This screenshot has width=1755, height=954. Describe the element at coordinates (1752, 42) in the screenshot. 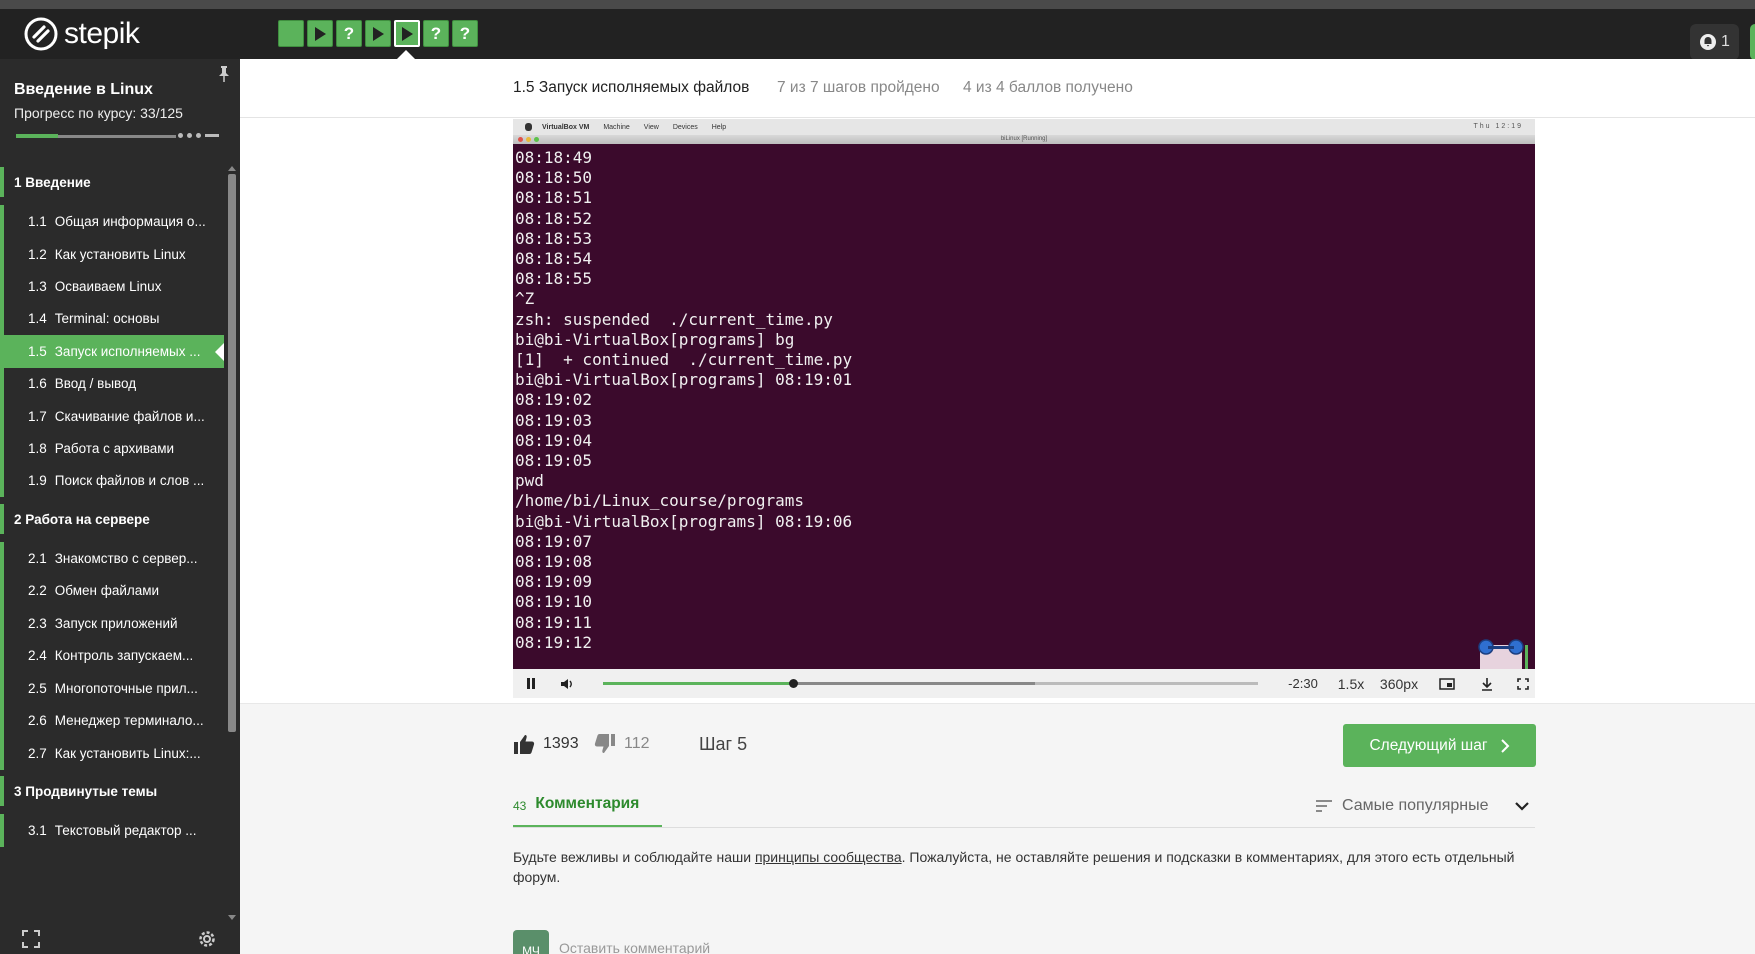

I see `right-edge-button` at that location.